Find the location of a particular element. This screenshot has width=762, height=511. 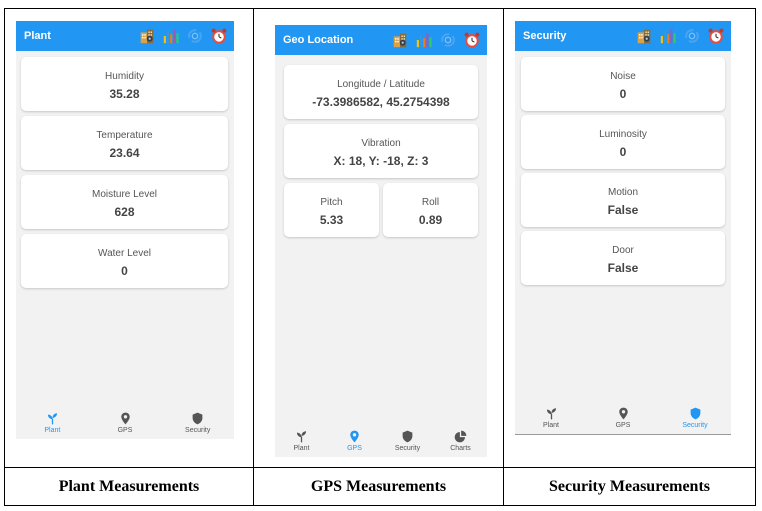

card-value: 23.64 is located at coordinates (124, 153).